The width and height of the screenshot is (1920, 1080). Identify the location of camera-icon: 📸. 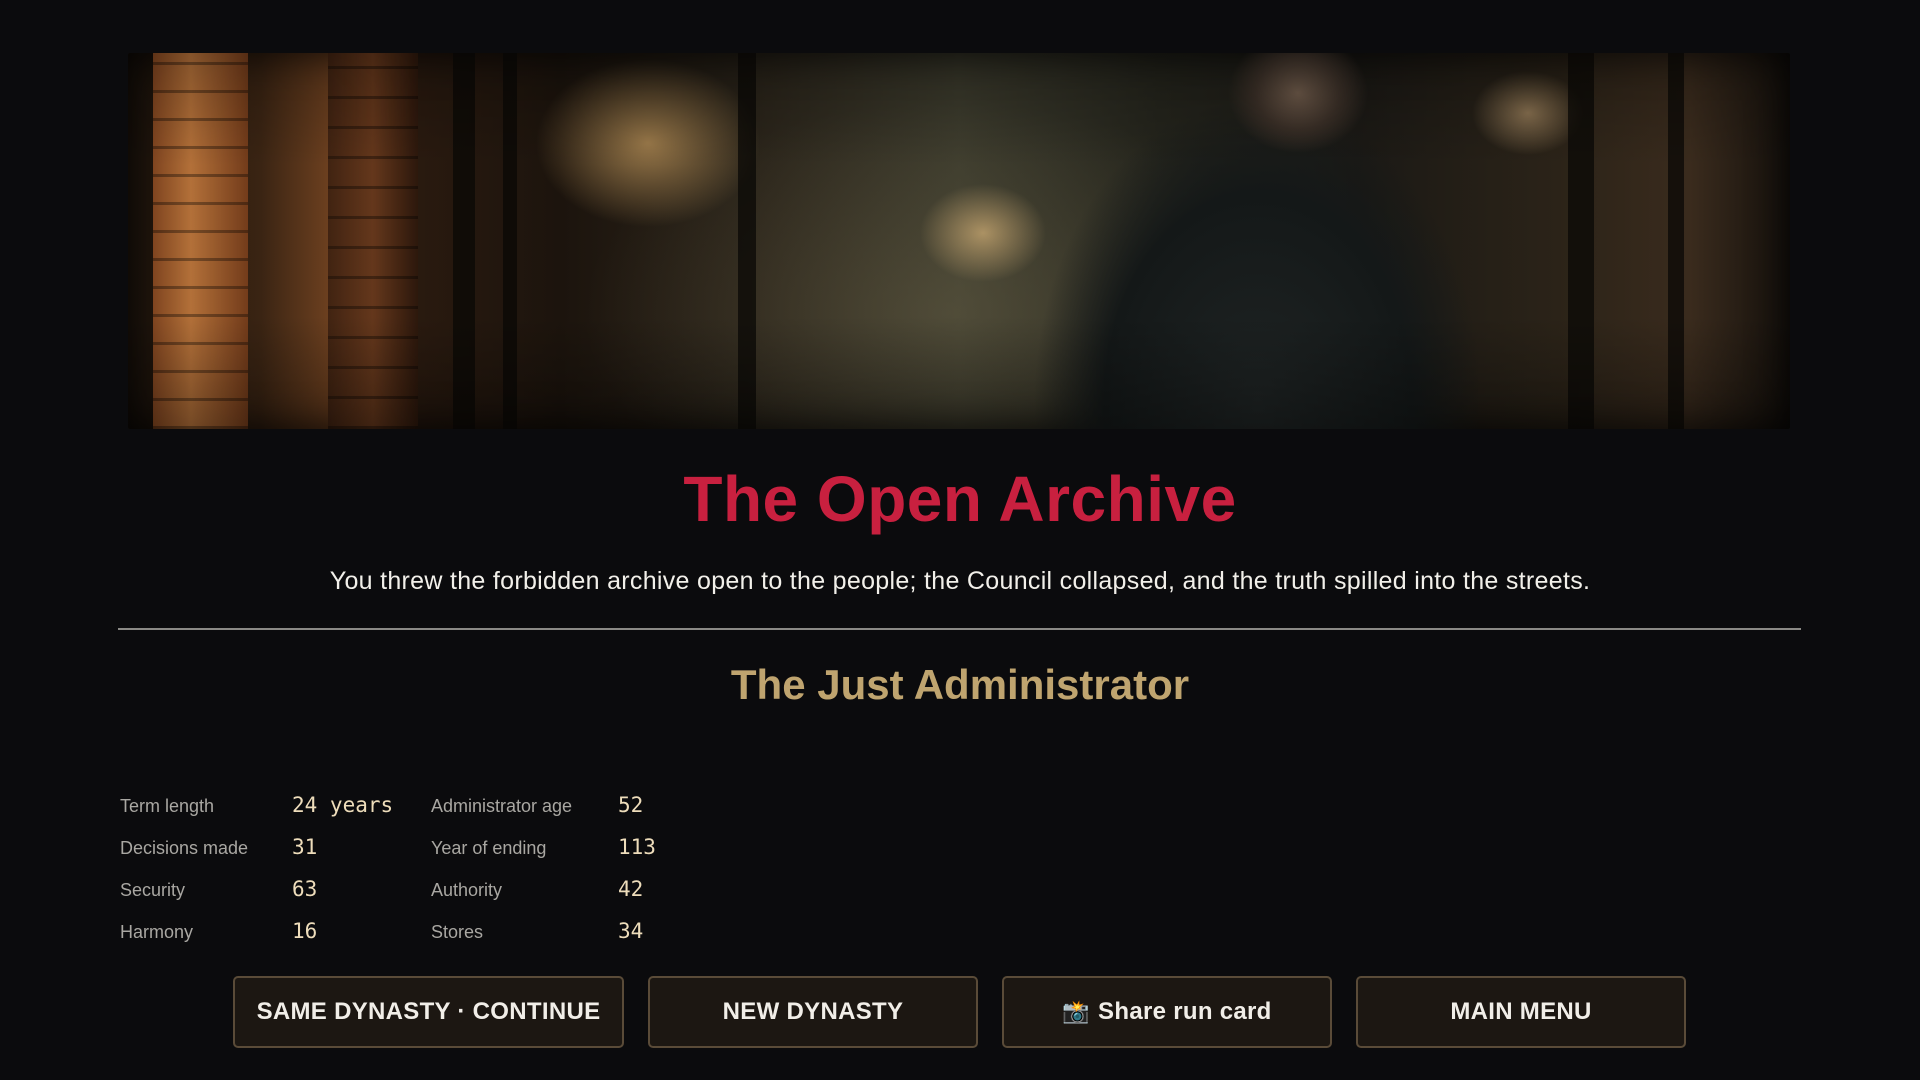
(1076, 1011).